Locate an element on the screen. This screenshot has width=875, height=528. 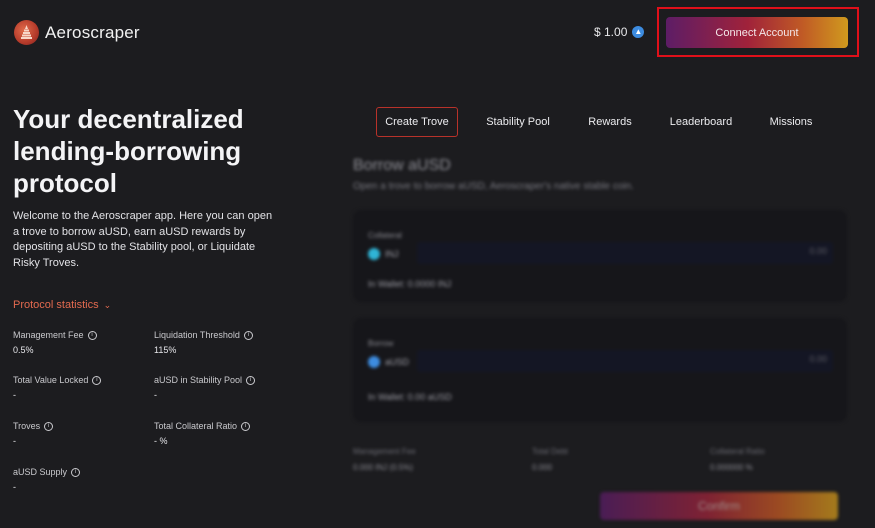
stat-value: 0.5% is located at coordinates (23, 350).